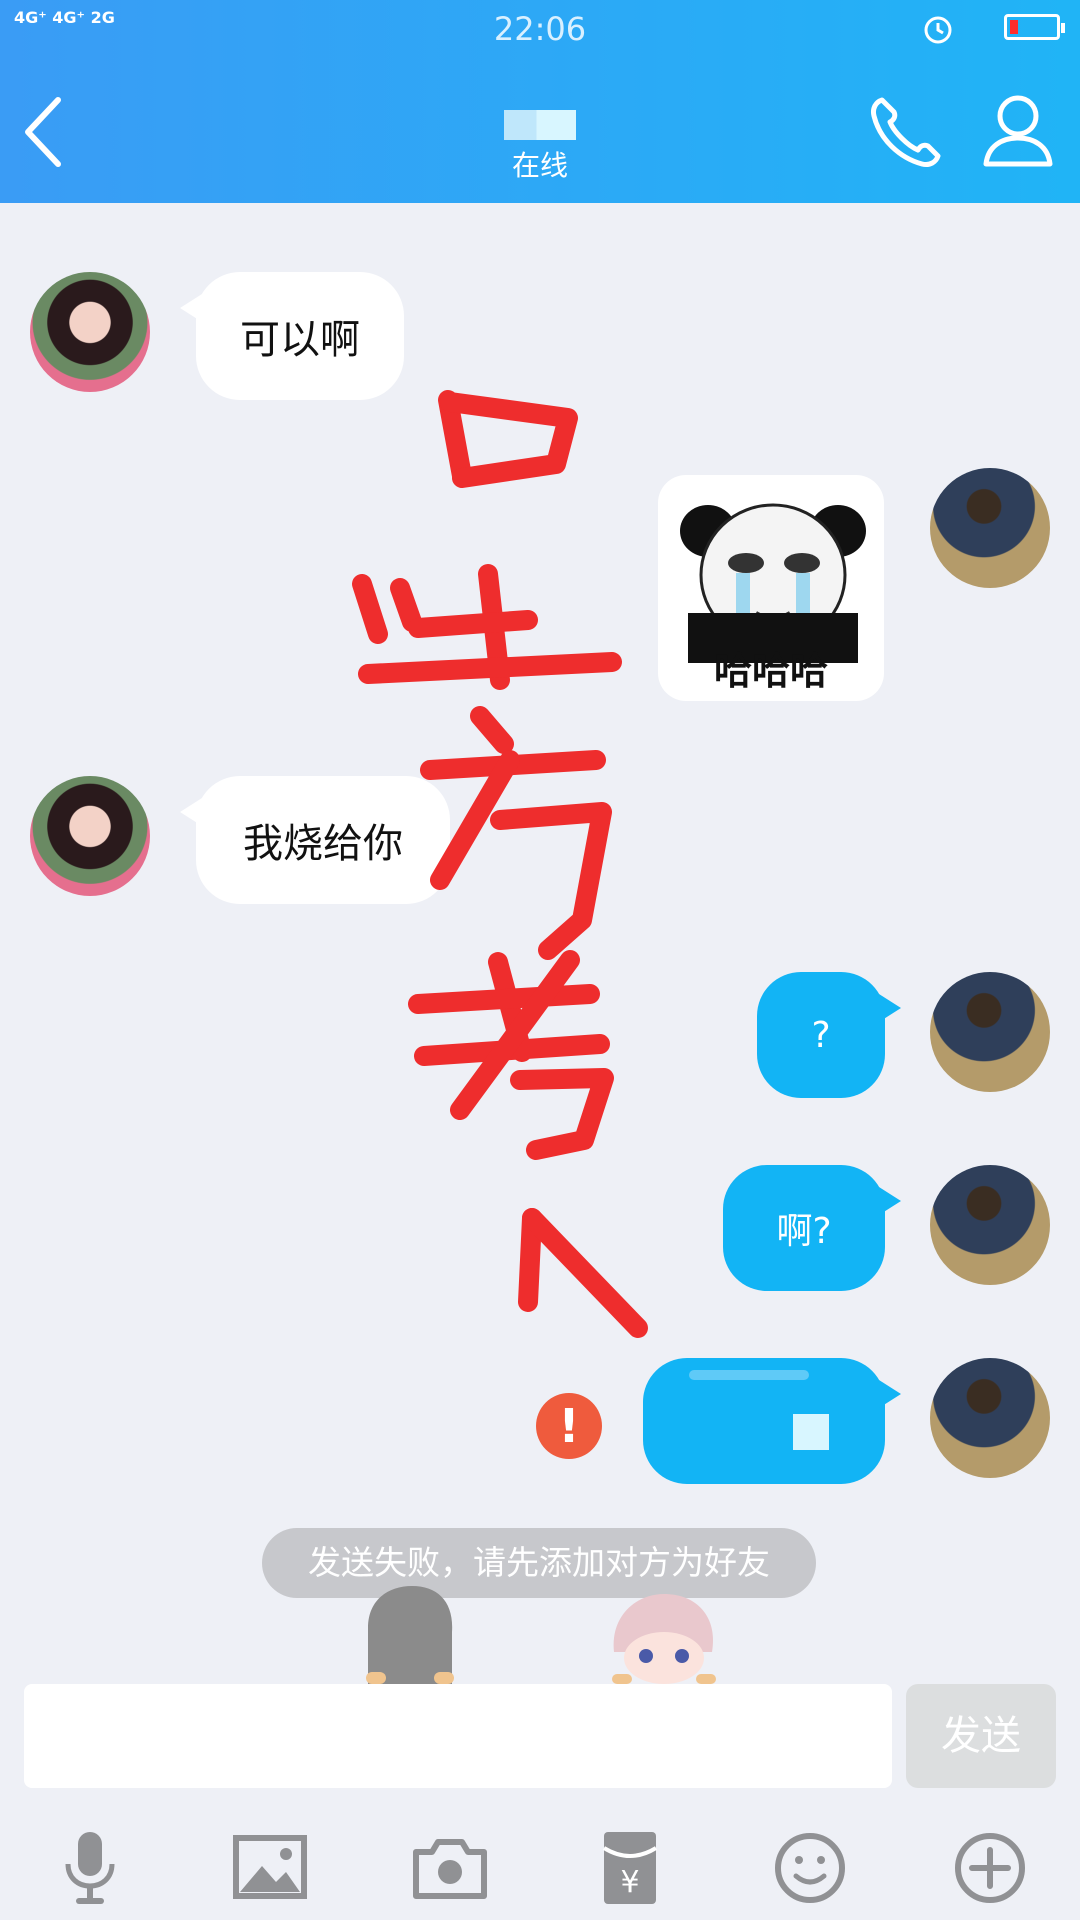  Describe the element at coordinates (821, 1035) in the screenshot. I see `message-text: ?` at that location.